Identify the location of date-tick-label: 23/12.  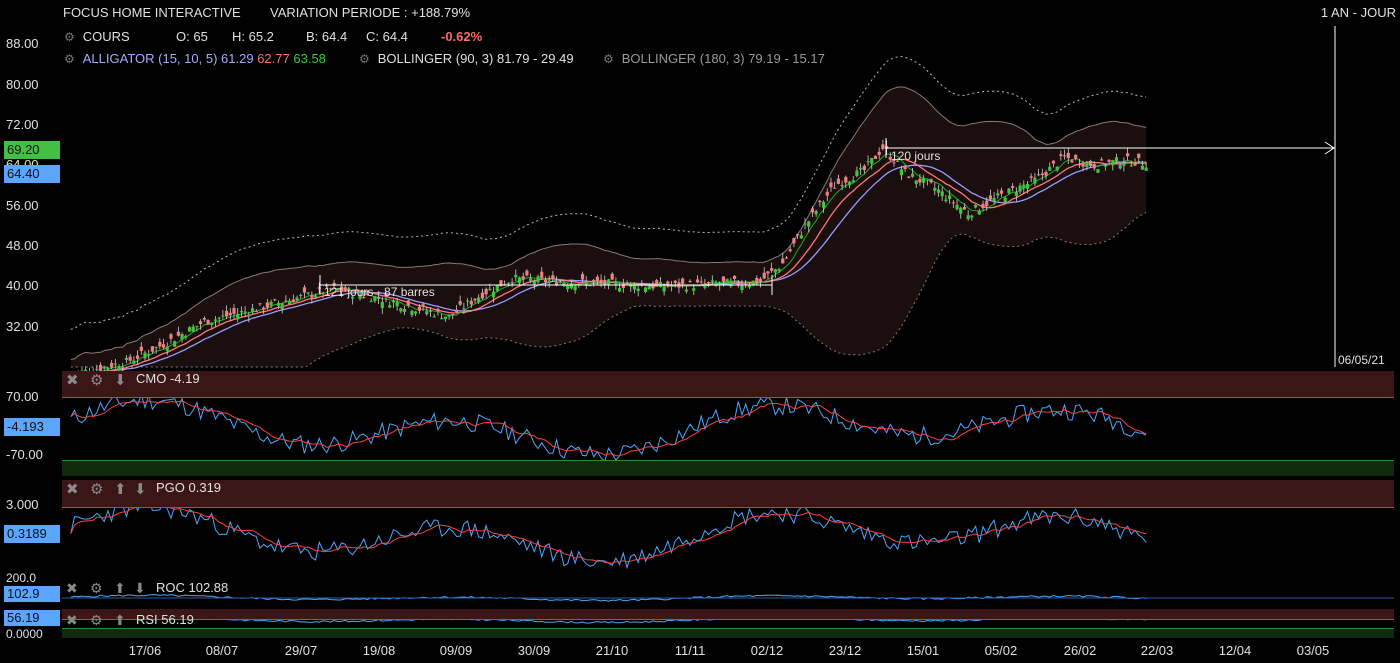
(845, 650).